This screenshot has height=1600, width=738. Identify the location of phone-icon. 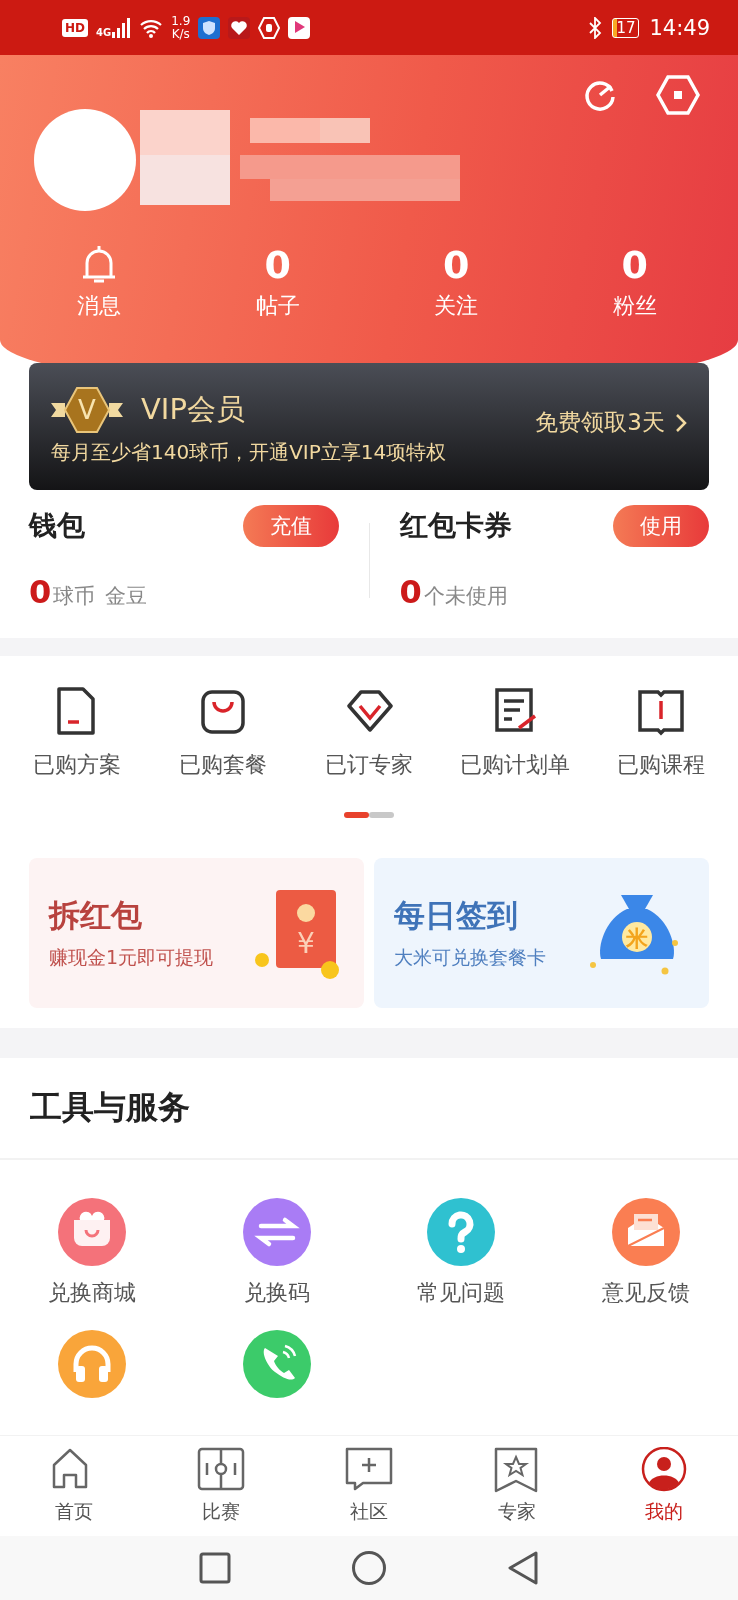
(276, 1364).